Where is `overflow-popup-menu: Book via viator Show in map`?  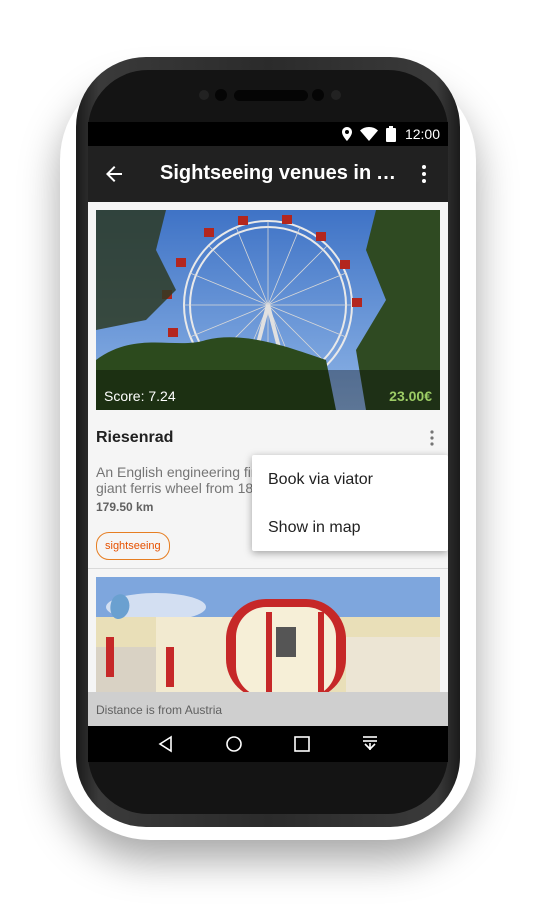
overflow-popup-menu: Book via viator Show in map is located at coordinates (350, 503).